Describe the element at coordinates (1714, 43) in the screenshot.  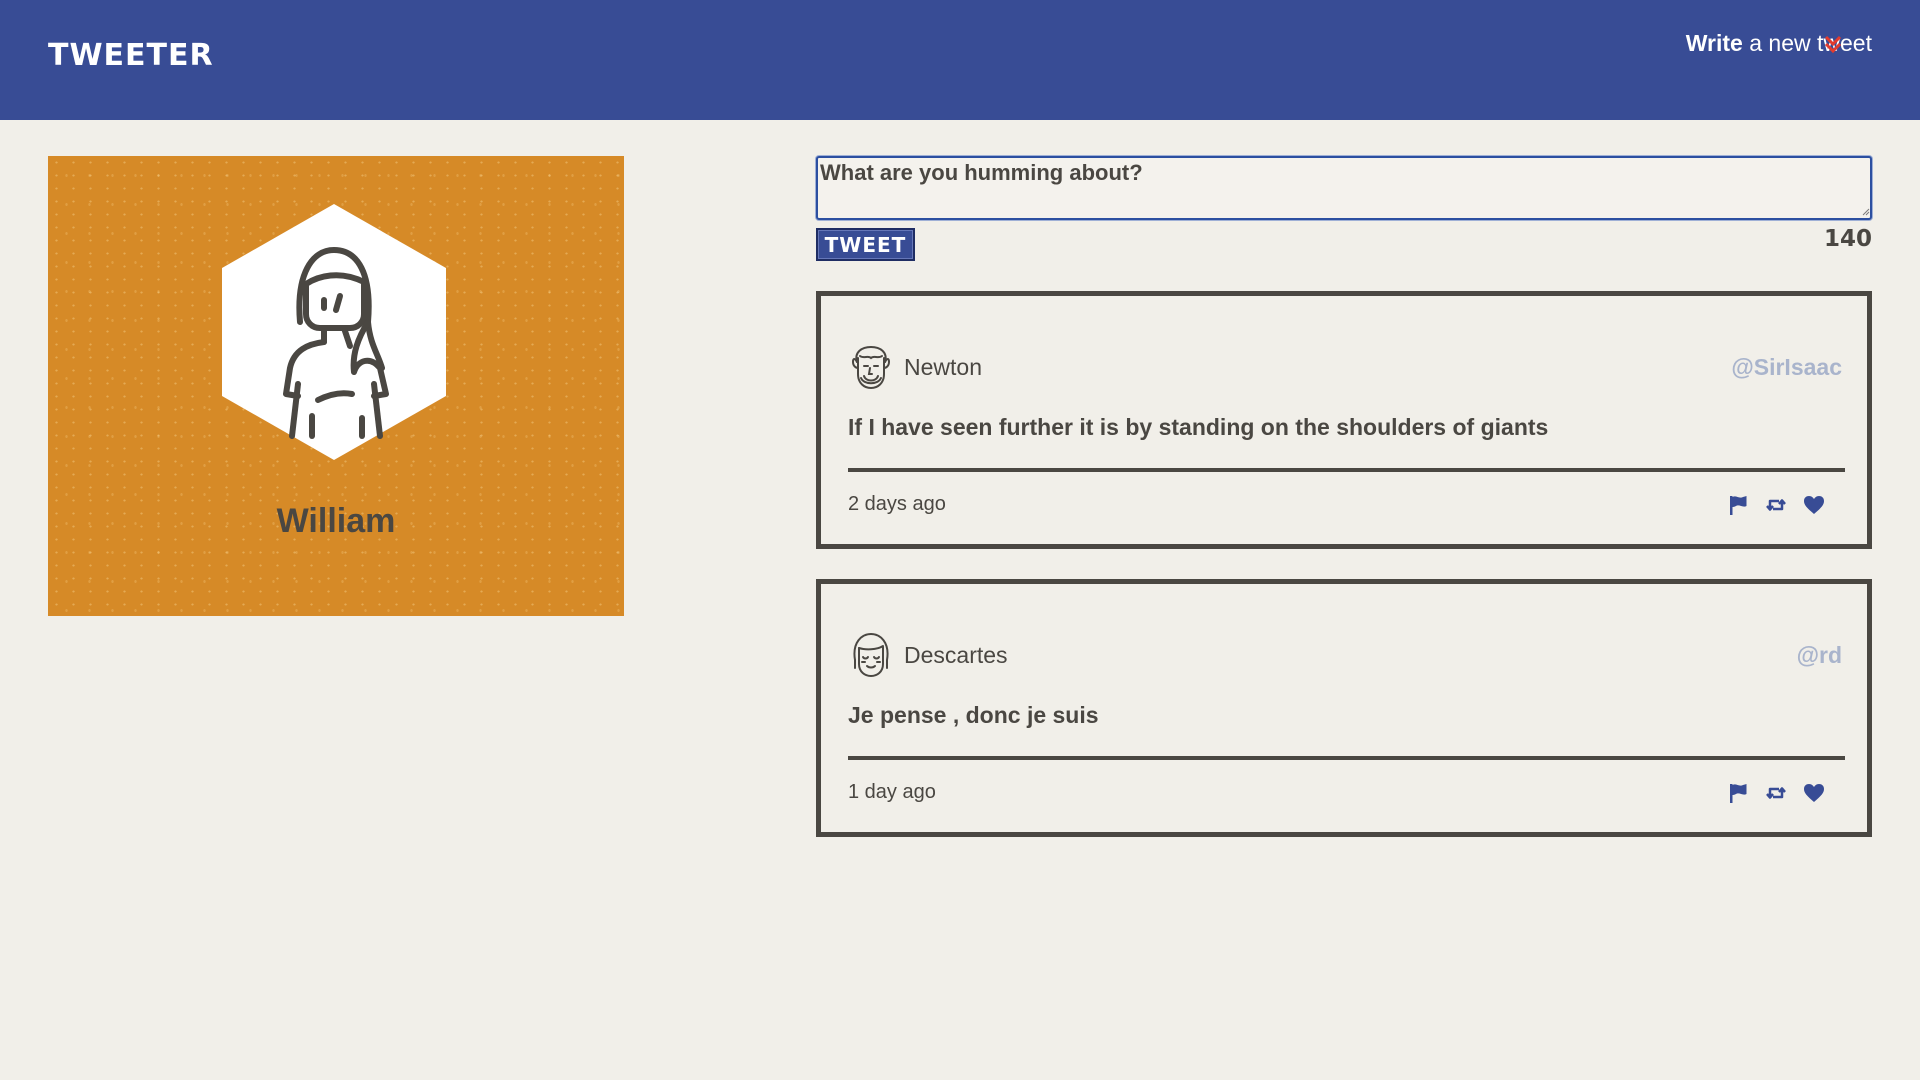
I see `compose-link-strong: Write` at that location.